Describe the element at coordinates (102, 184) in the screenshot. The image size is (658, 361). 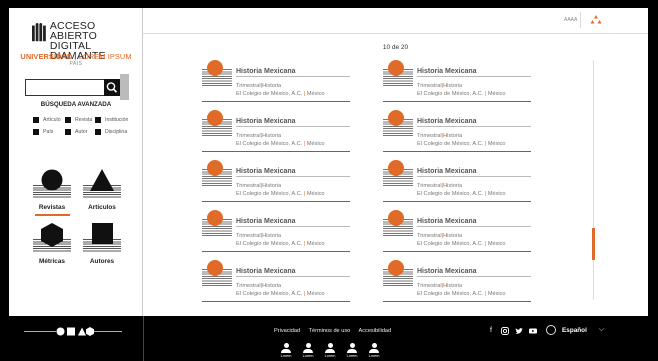
I see `triangle-icon` at that location.